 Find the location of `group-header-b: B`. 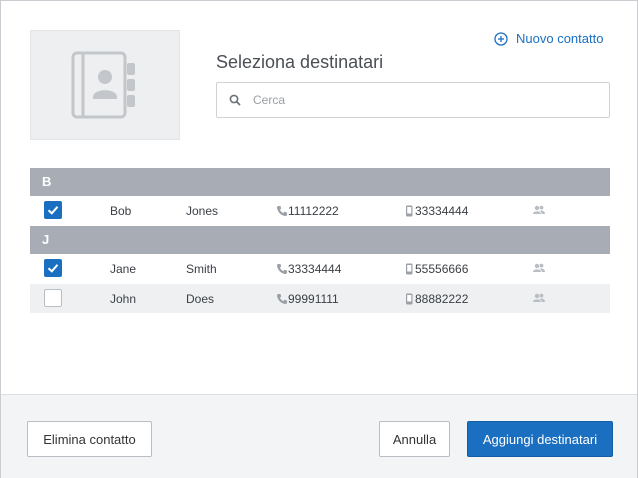

group-header-b: B is located at coordinates (320, 182).